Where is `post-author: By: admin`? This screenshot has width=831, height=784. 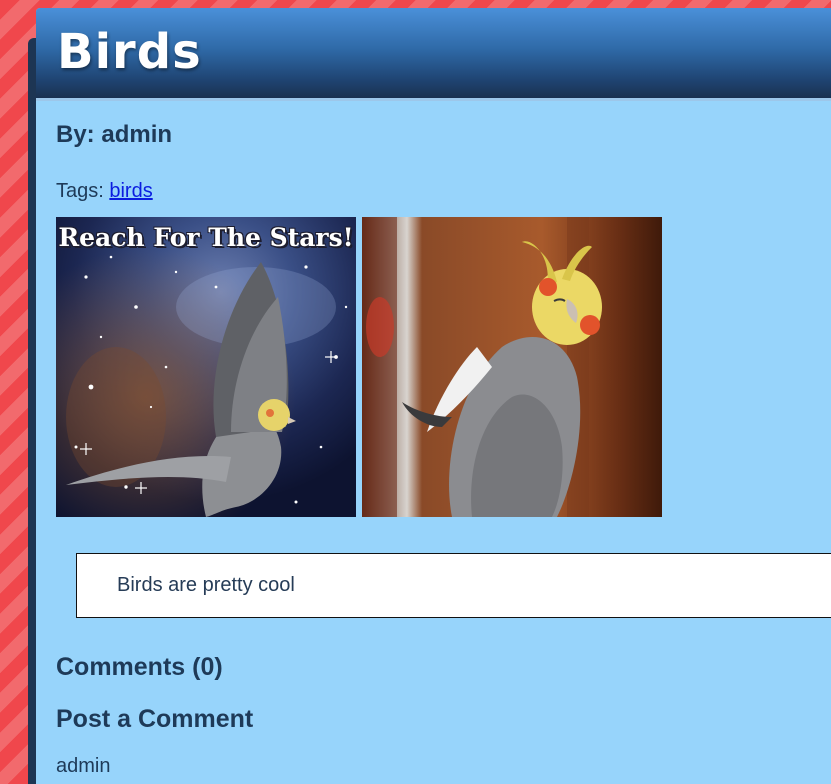 post-author: By: admin is located at coordinates (114, 134).